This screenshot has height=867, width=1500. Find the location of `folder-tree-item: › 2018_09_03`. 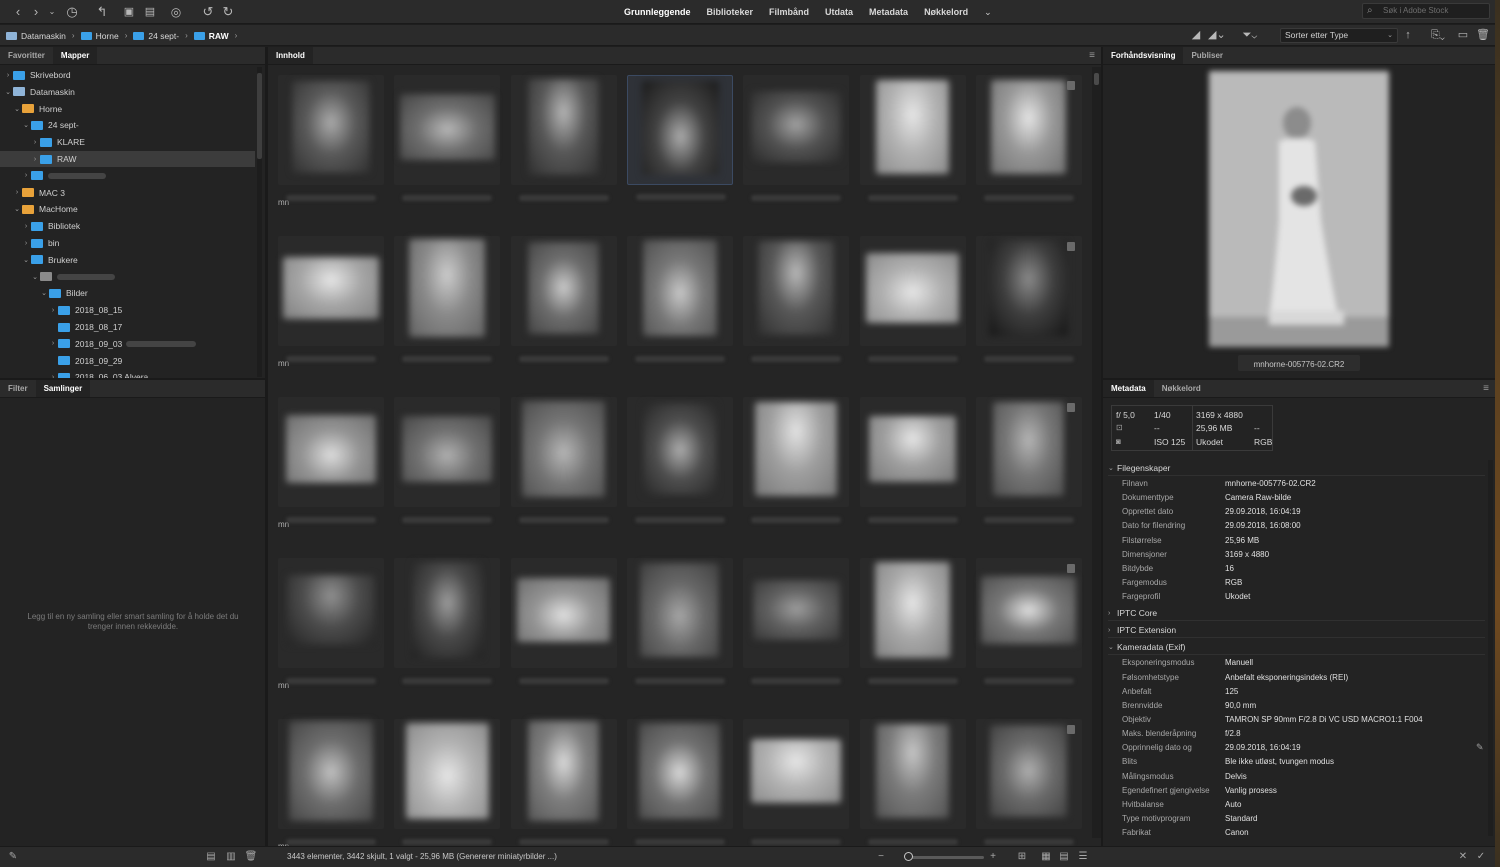

folder-tree-item: › 2018_09_03 is located at coordinates (127, 344).